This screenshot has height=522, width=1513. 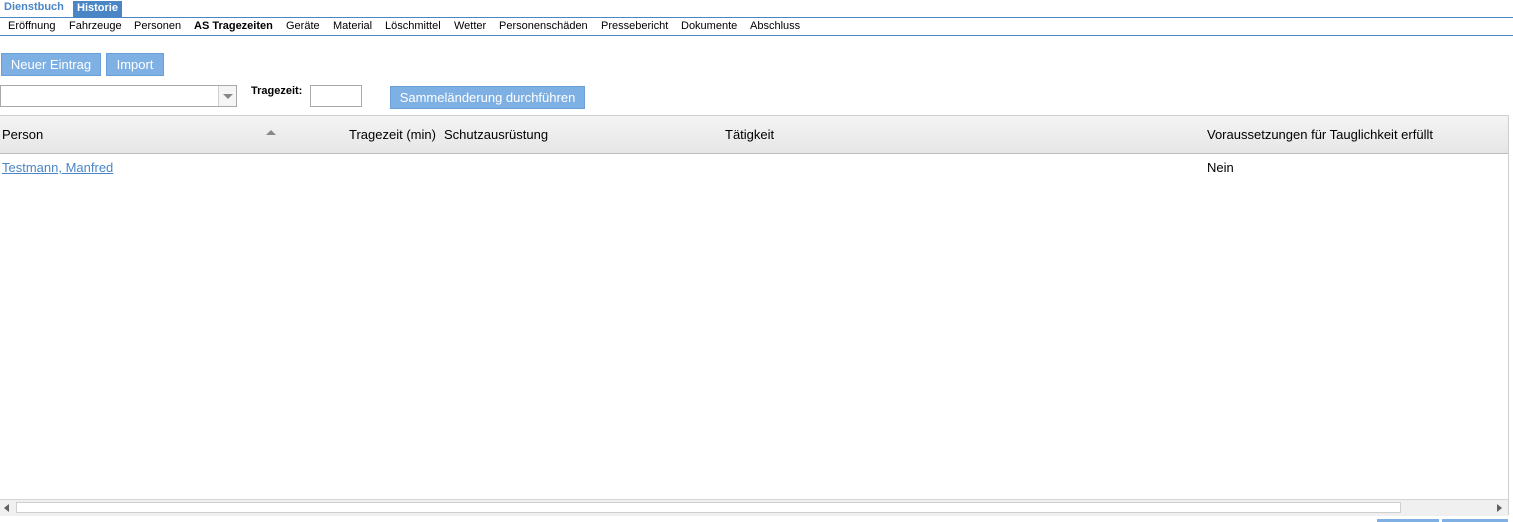 What do you see at coordinates (1320, 134) in the screenshot?
I see `column-header-voraussetzungen: Voraussetzungen für Tauglichkeit erfüllt` at bounding box center [1320, 134].